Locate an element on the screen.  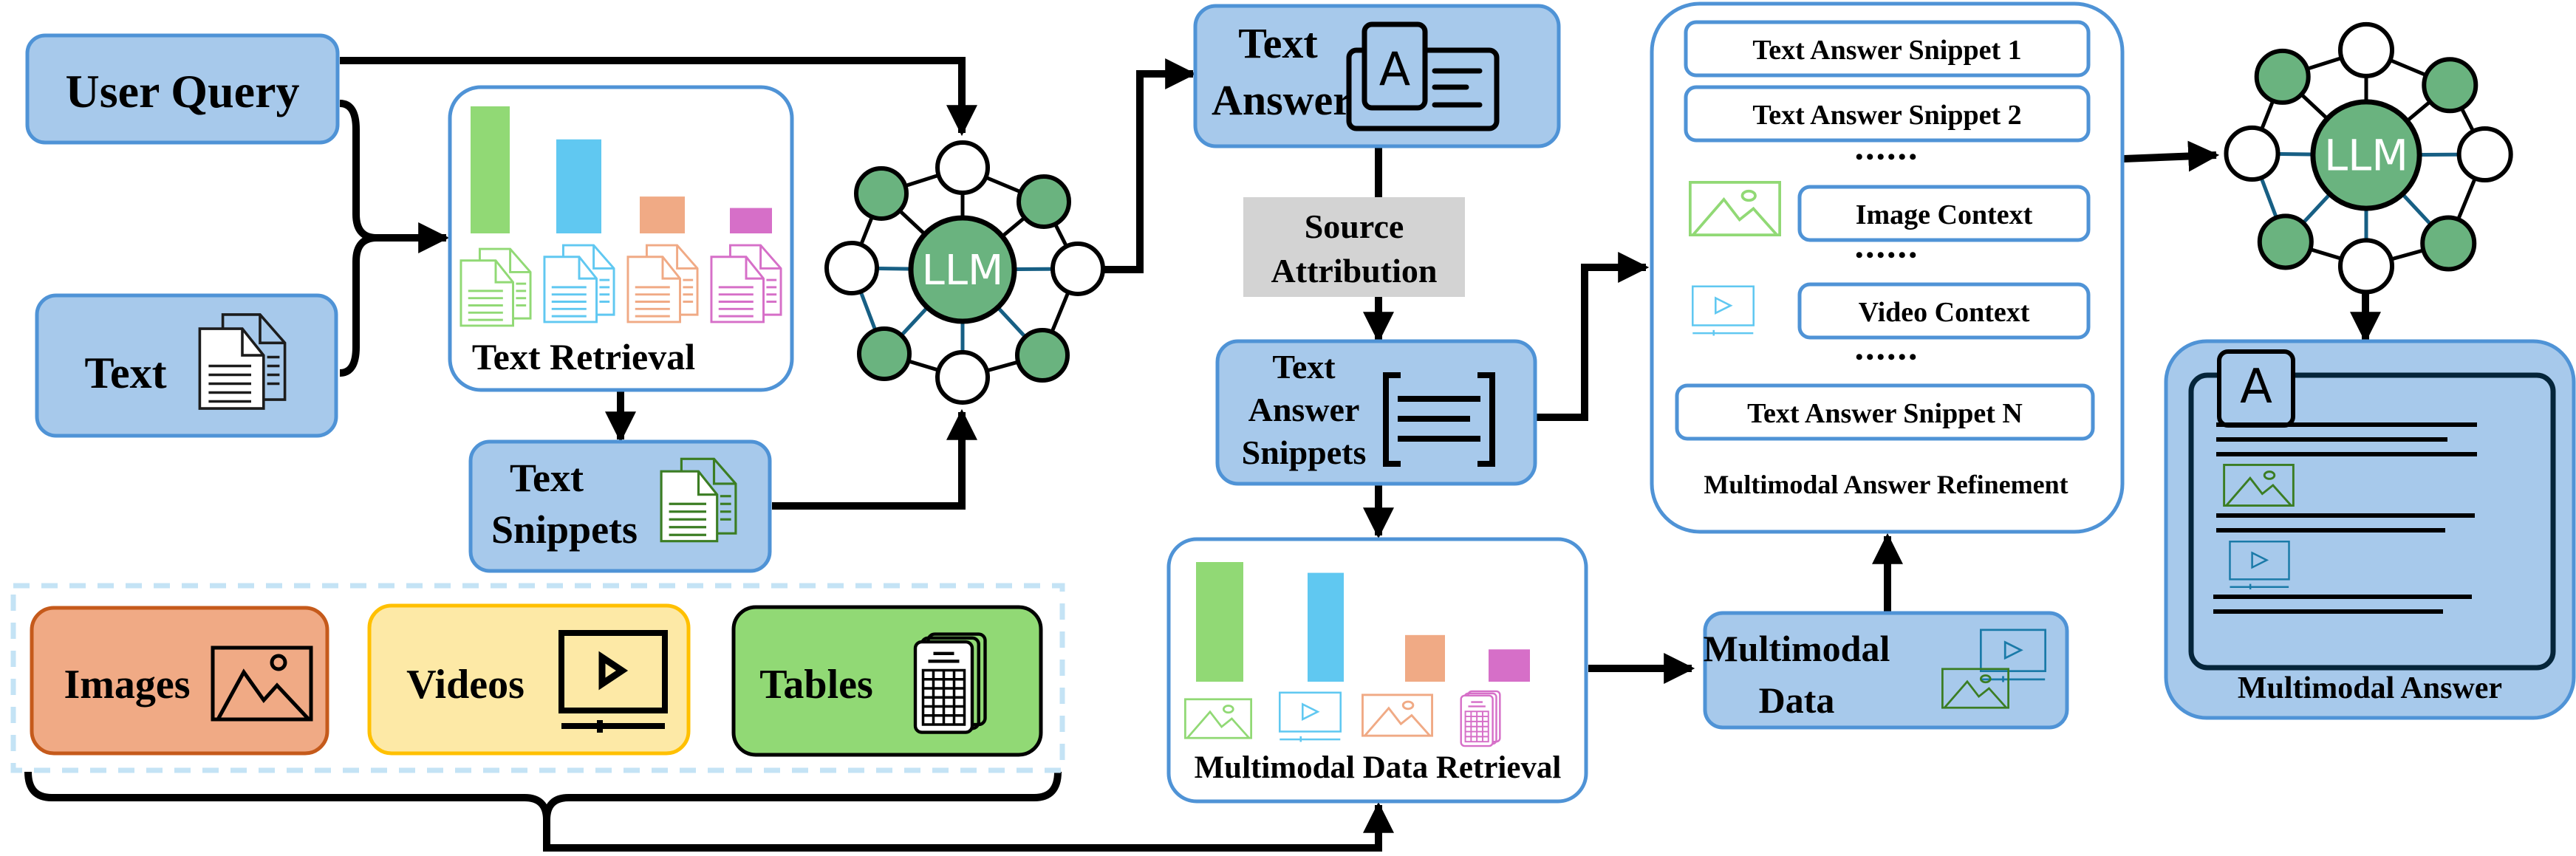
multimodal-retrieval-label: Multimodal Data Retrieval is located at coordinates (1378, 768).